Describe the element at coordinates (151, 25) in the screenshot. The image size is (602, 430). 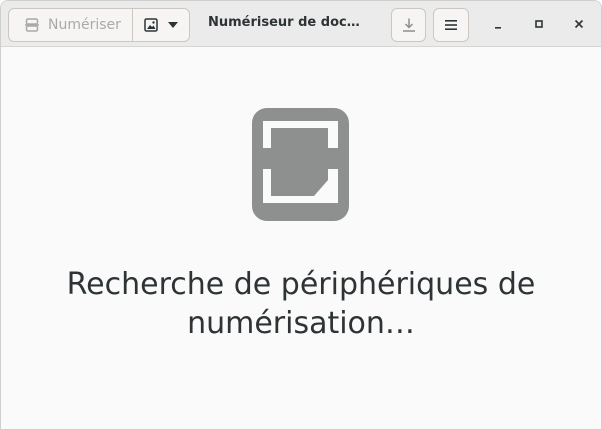
I see `image-icon` at that location.